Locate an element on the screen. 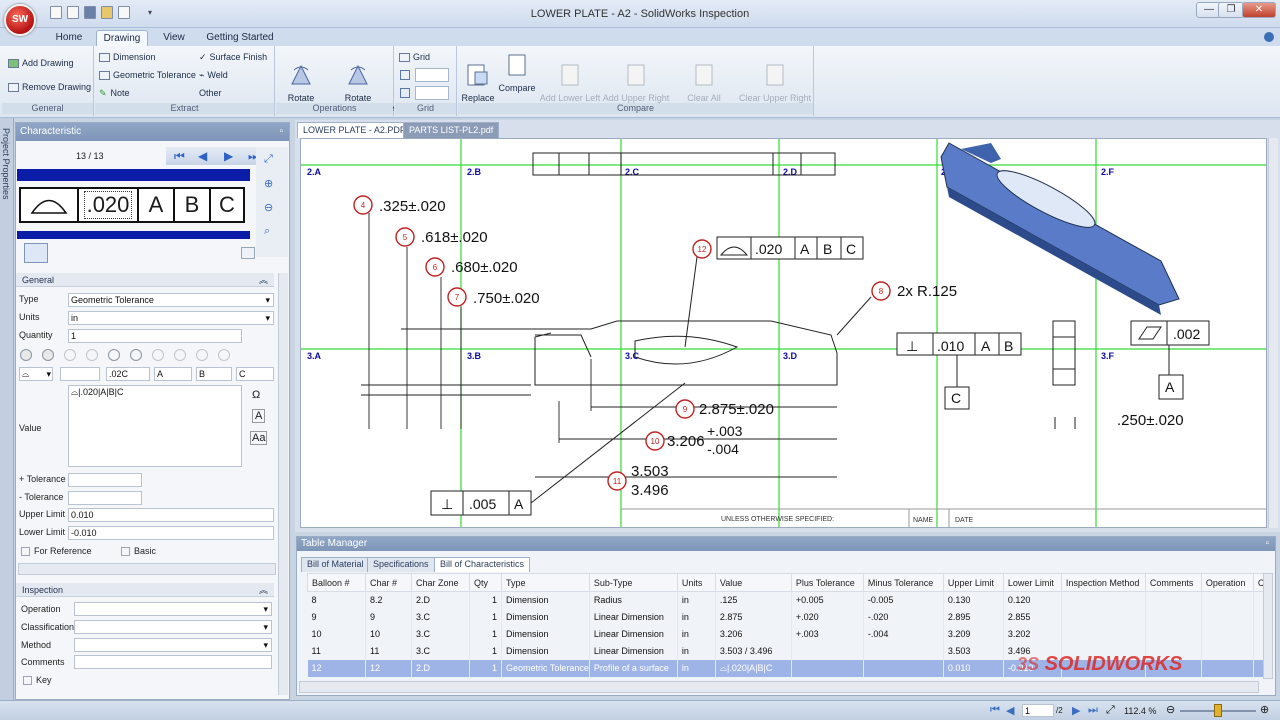  column-header: Units is located at coordinates (696, 582).